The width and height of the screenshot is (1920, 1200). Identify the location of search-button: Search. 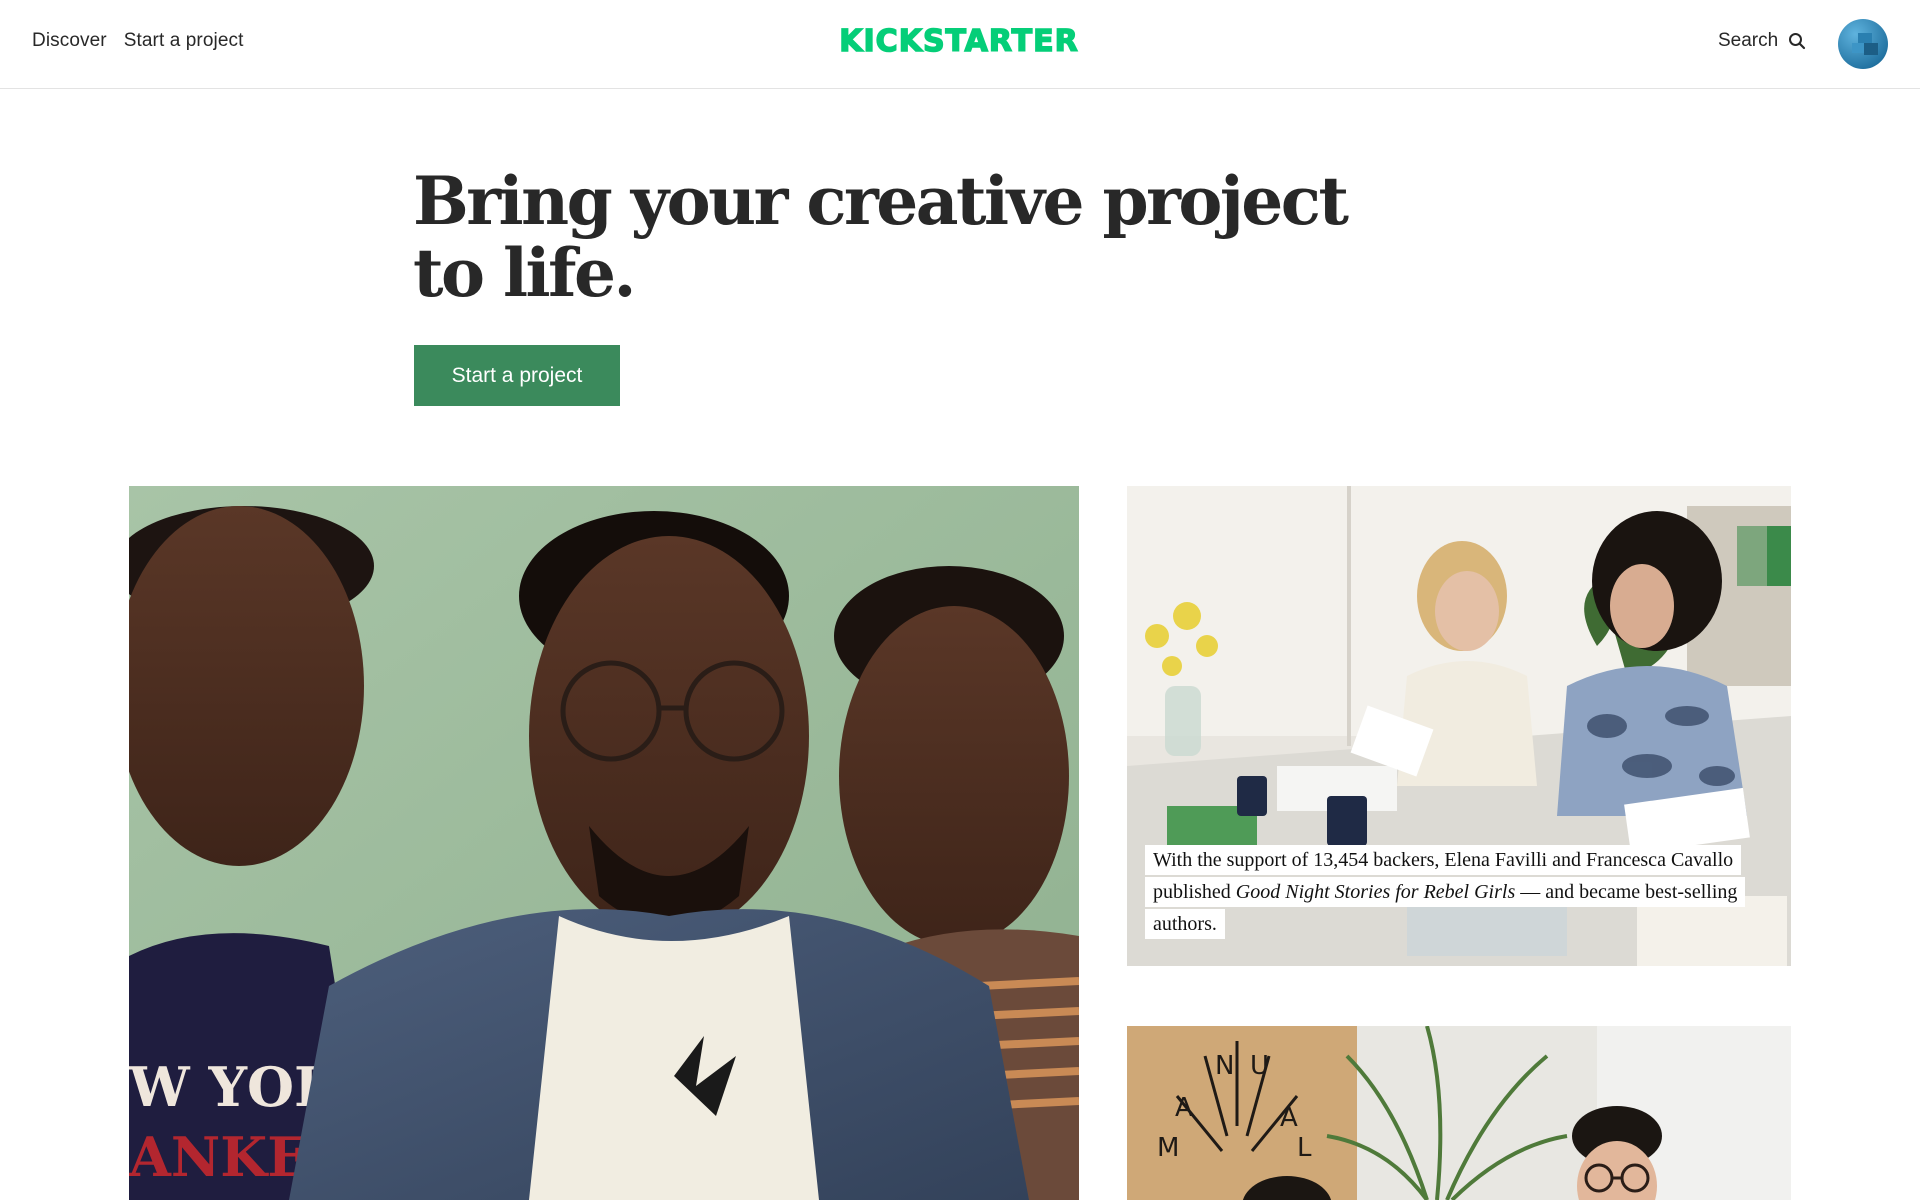
(1762, 41).